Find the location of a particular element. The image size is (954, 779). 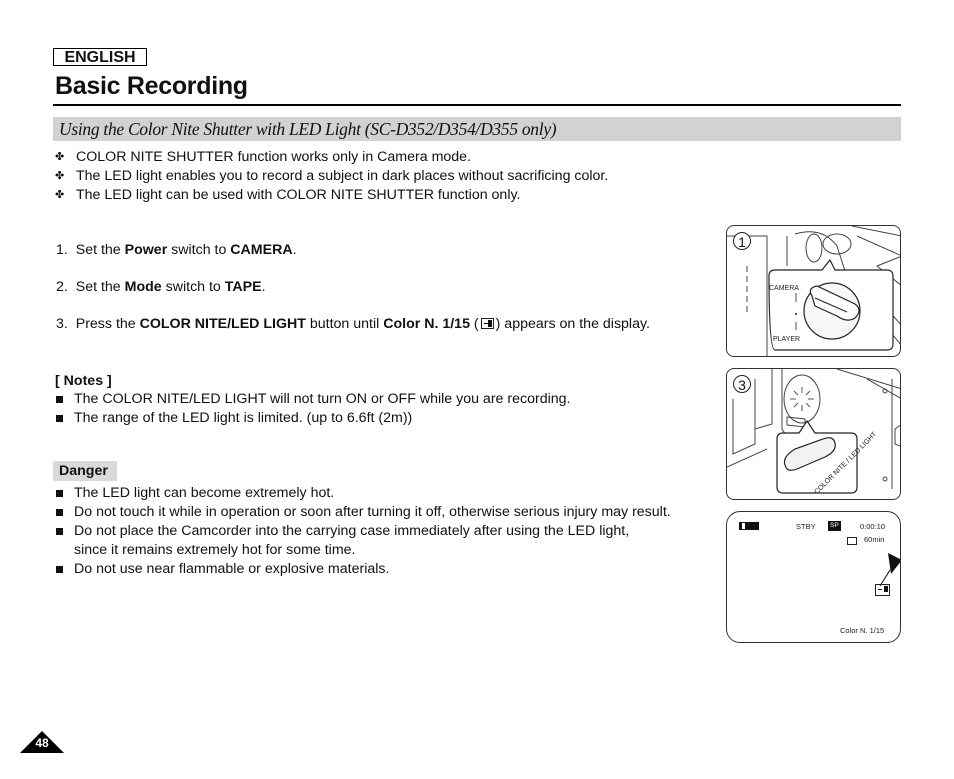

figure-number: 1 is located at coordinates (742, 241).